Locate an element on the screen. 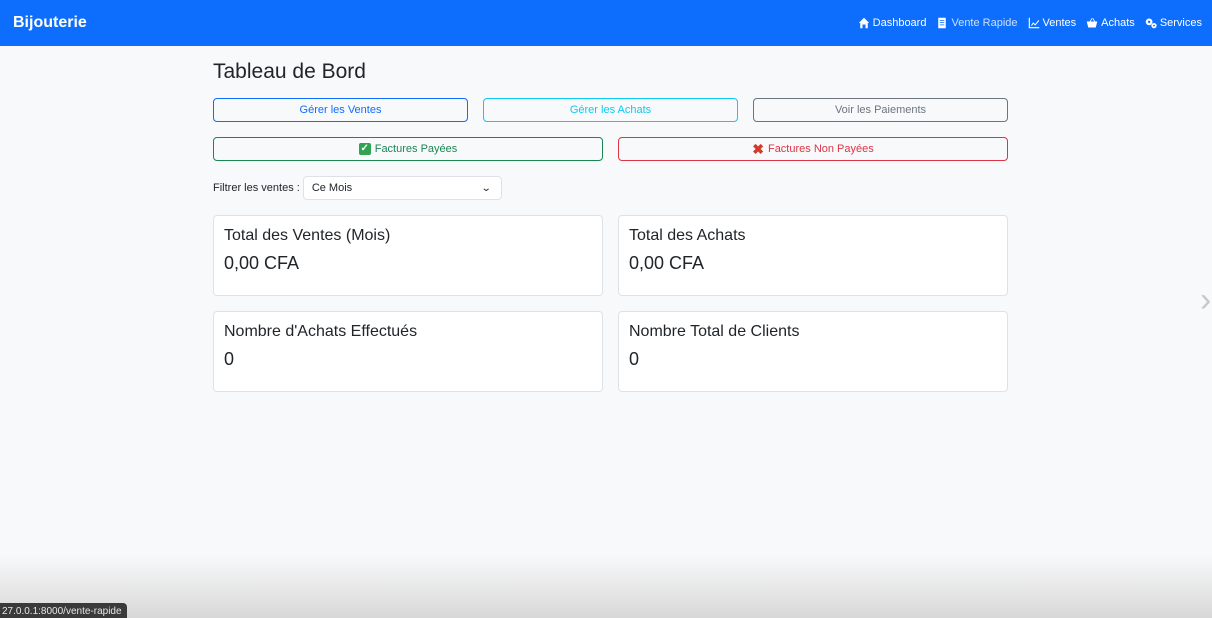 The height and width of the screenshot is (618, 1212). nav-item-ventes: Ventes is located at coordinates (1052, 23).